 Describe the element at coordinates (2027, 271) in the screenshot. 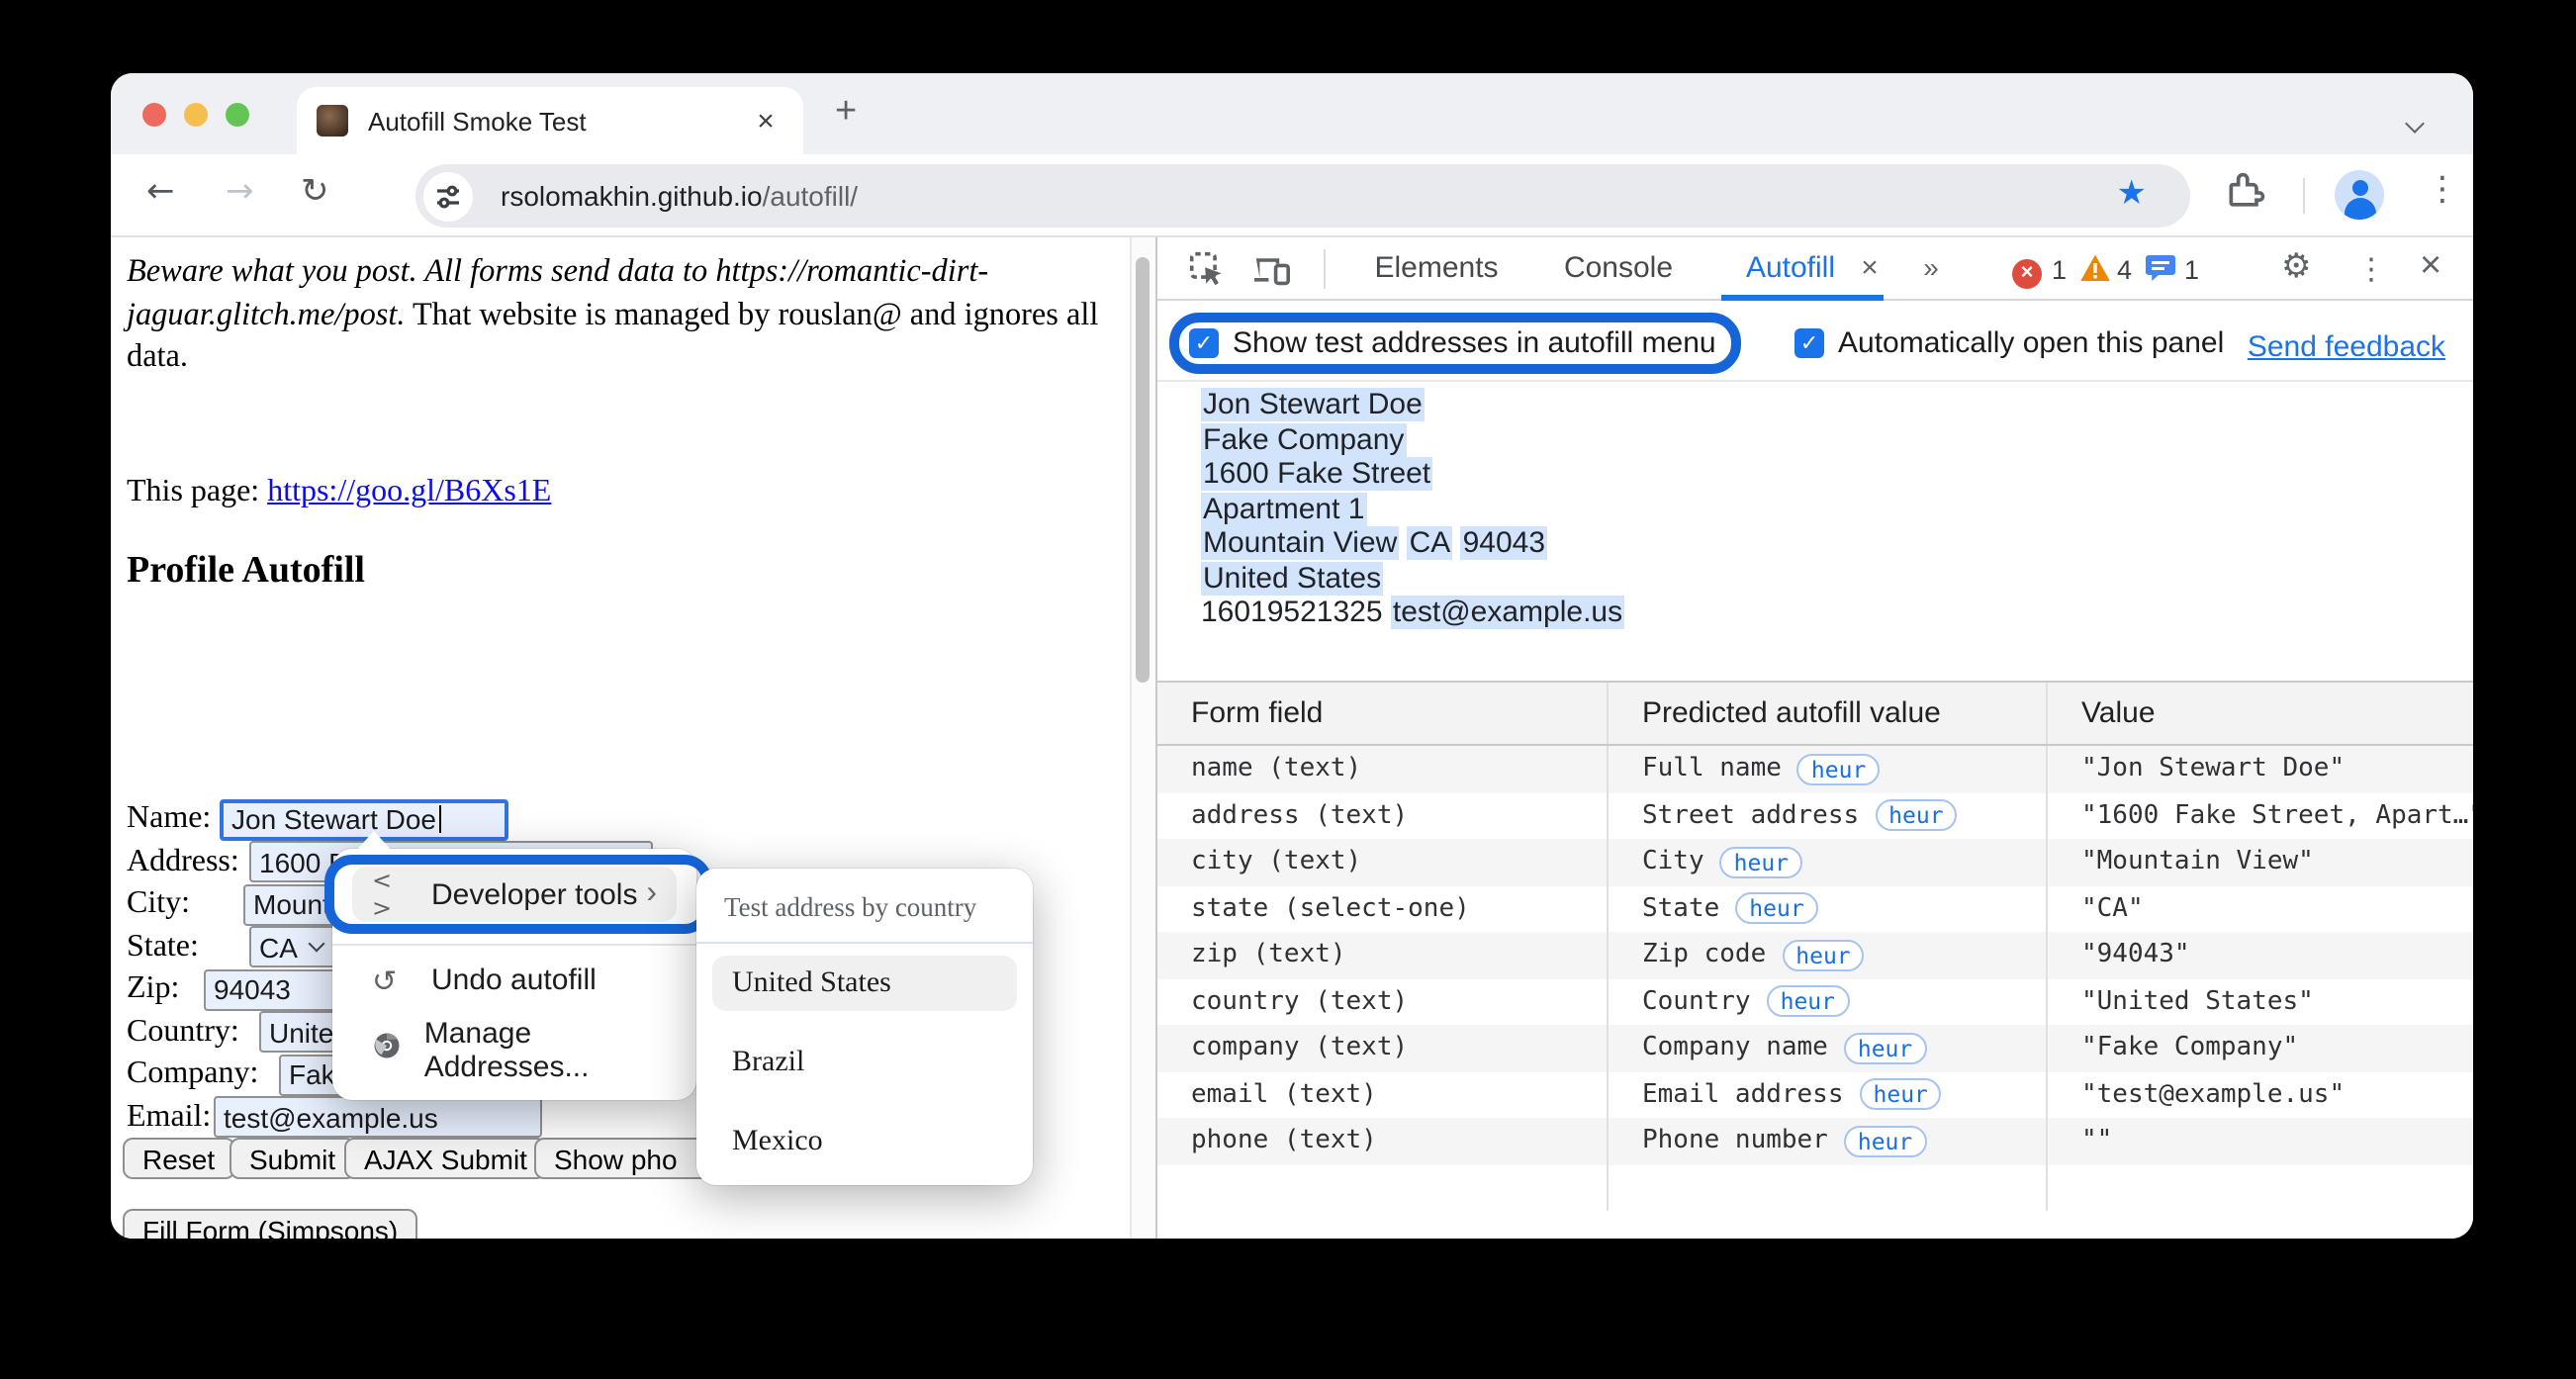

I see `console-errors-icon: ×` at that location.